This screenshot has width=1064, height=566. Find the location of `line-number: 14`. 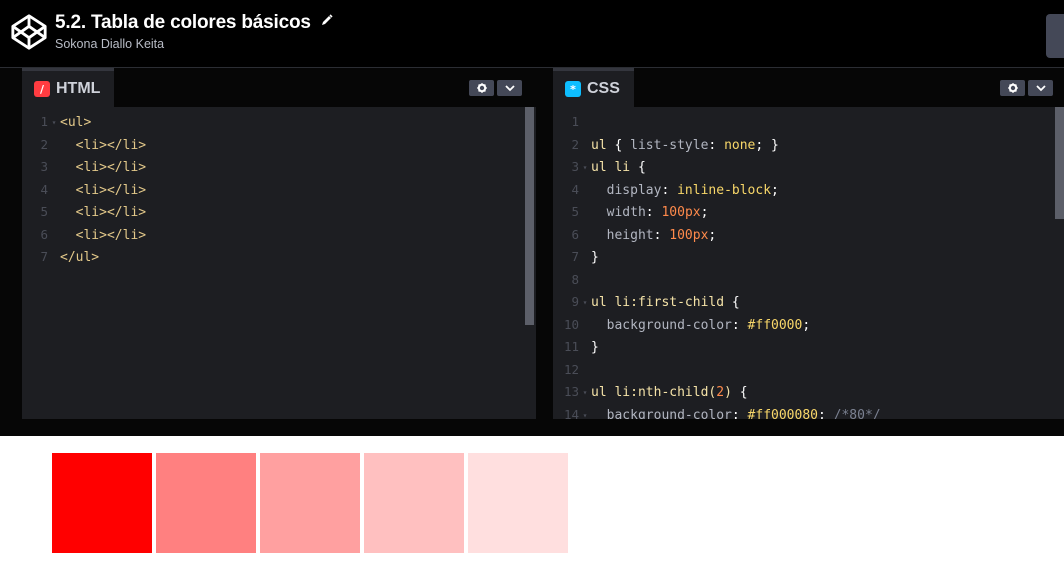

line-number: 14 is located at coordinates (571, 413).